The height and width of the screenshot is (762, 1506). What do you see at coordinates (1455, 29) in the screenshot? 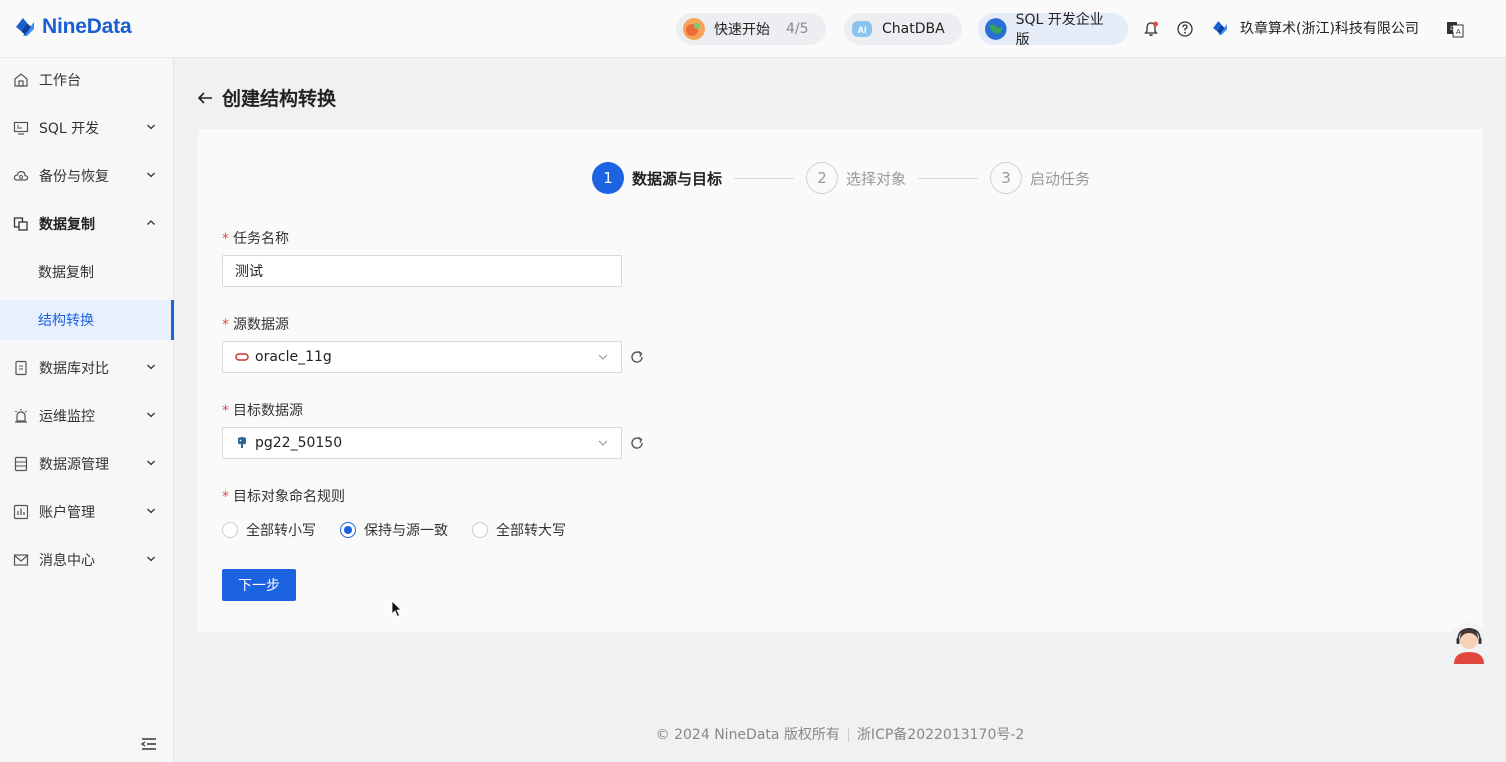
I see `language-icon: 中 A` at bounding box center [1455, 29].